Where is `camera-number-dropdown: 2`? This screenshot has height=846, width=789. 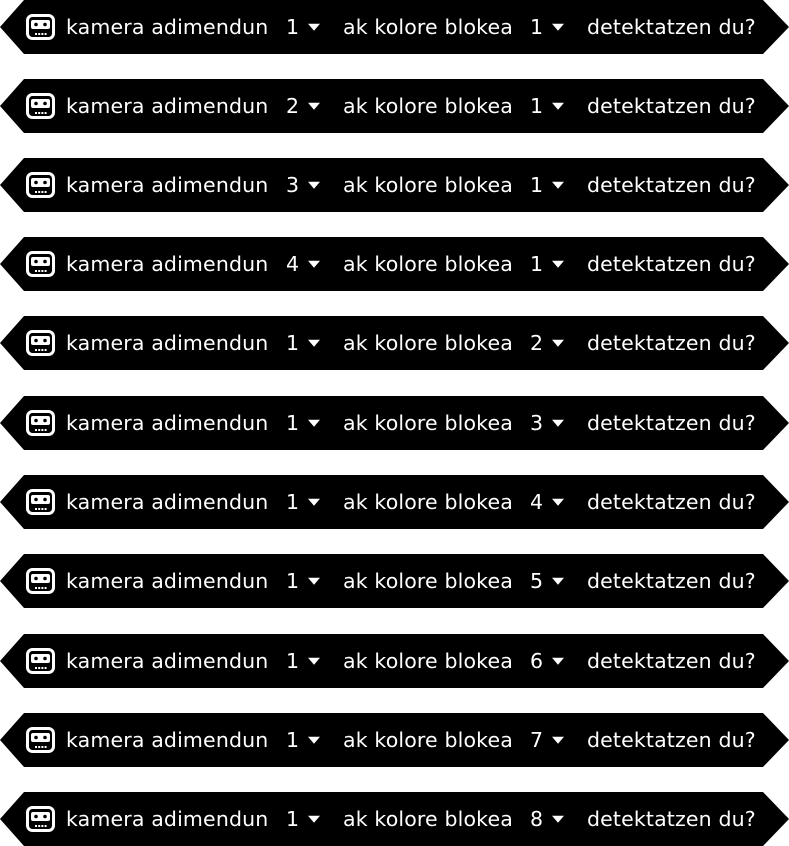
camera-number-dropdown: 2 is located at coordinates (303, 105).